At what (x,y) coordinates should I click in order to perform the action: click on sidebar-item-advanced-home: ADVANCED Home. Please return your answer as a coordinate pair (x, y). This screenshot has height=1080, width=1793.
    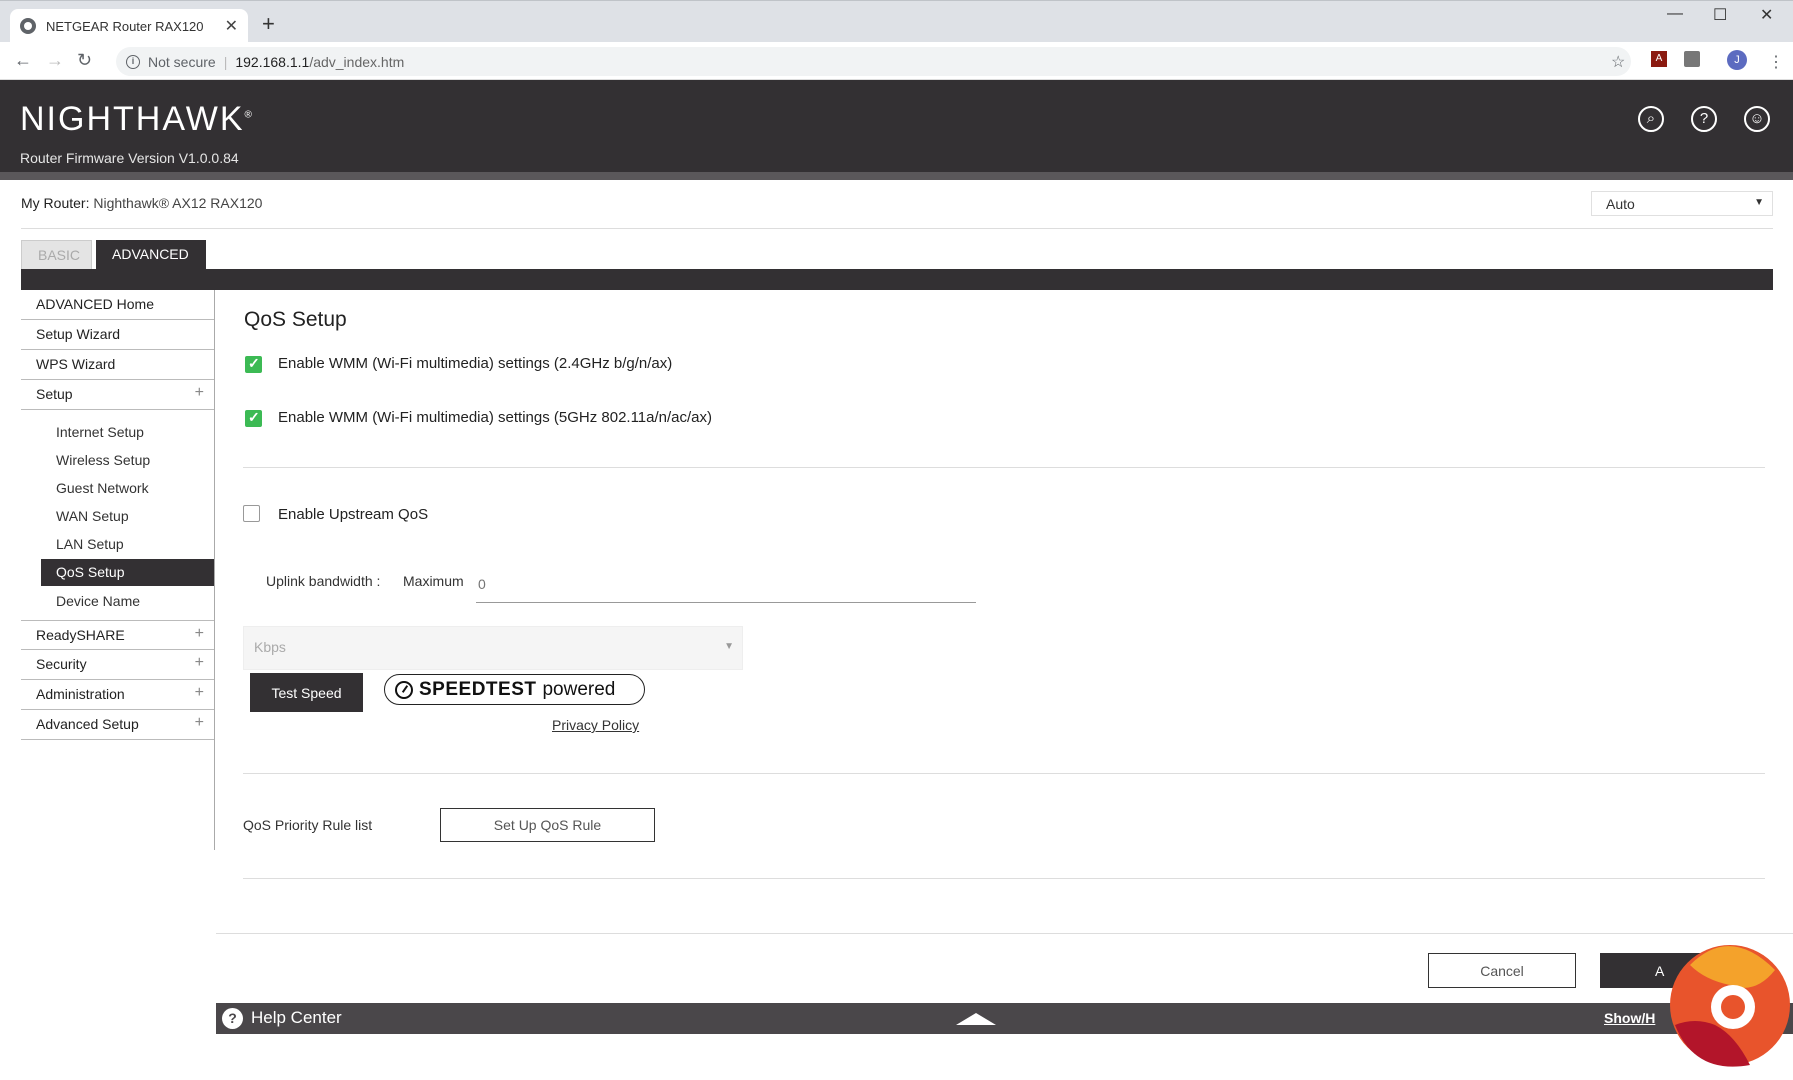
    Looking at the image, I should click on (117, 305).